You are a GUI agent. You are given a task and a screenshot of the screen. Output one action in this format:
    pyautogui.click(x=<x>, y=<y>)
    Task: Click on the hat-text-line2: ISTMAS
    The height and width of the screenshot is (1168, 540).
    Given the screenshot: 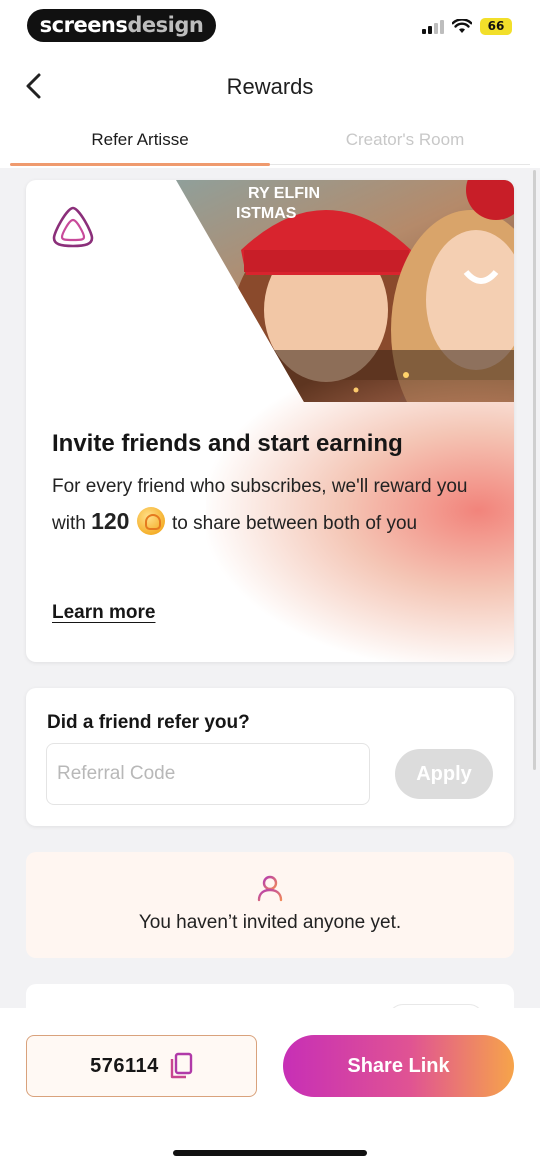 What is the action you would take?
    pyautogui.click(x=266, y=213)
    